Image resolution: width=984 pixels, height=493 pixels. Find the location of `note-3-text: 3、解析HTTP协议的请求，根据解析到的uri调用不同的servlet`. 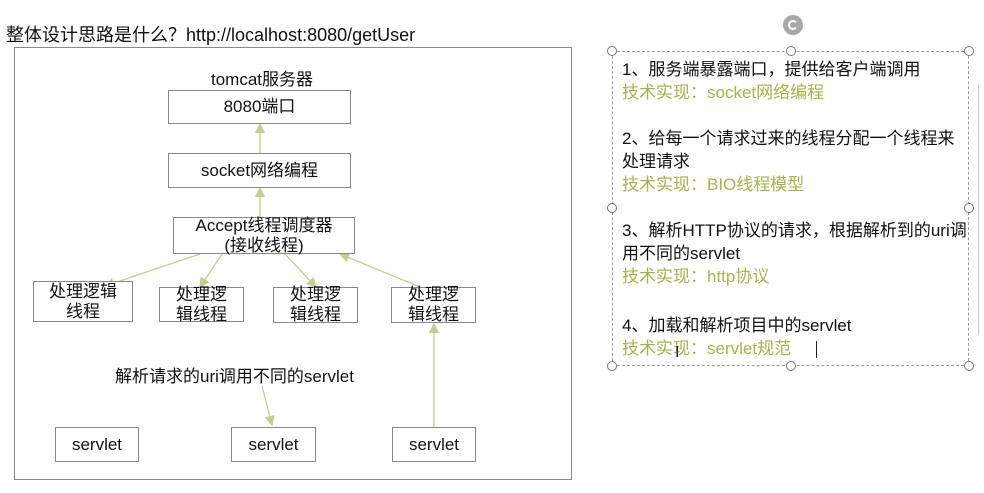

note-3-text: 3、解析HTTP协议的请求，根据解析到的uri调用不同的servlet is located at coordinates (794, 242).